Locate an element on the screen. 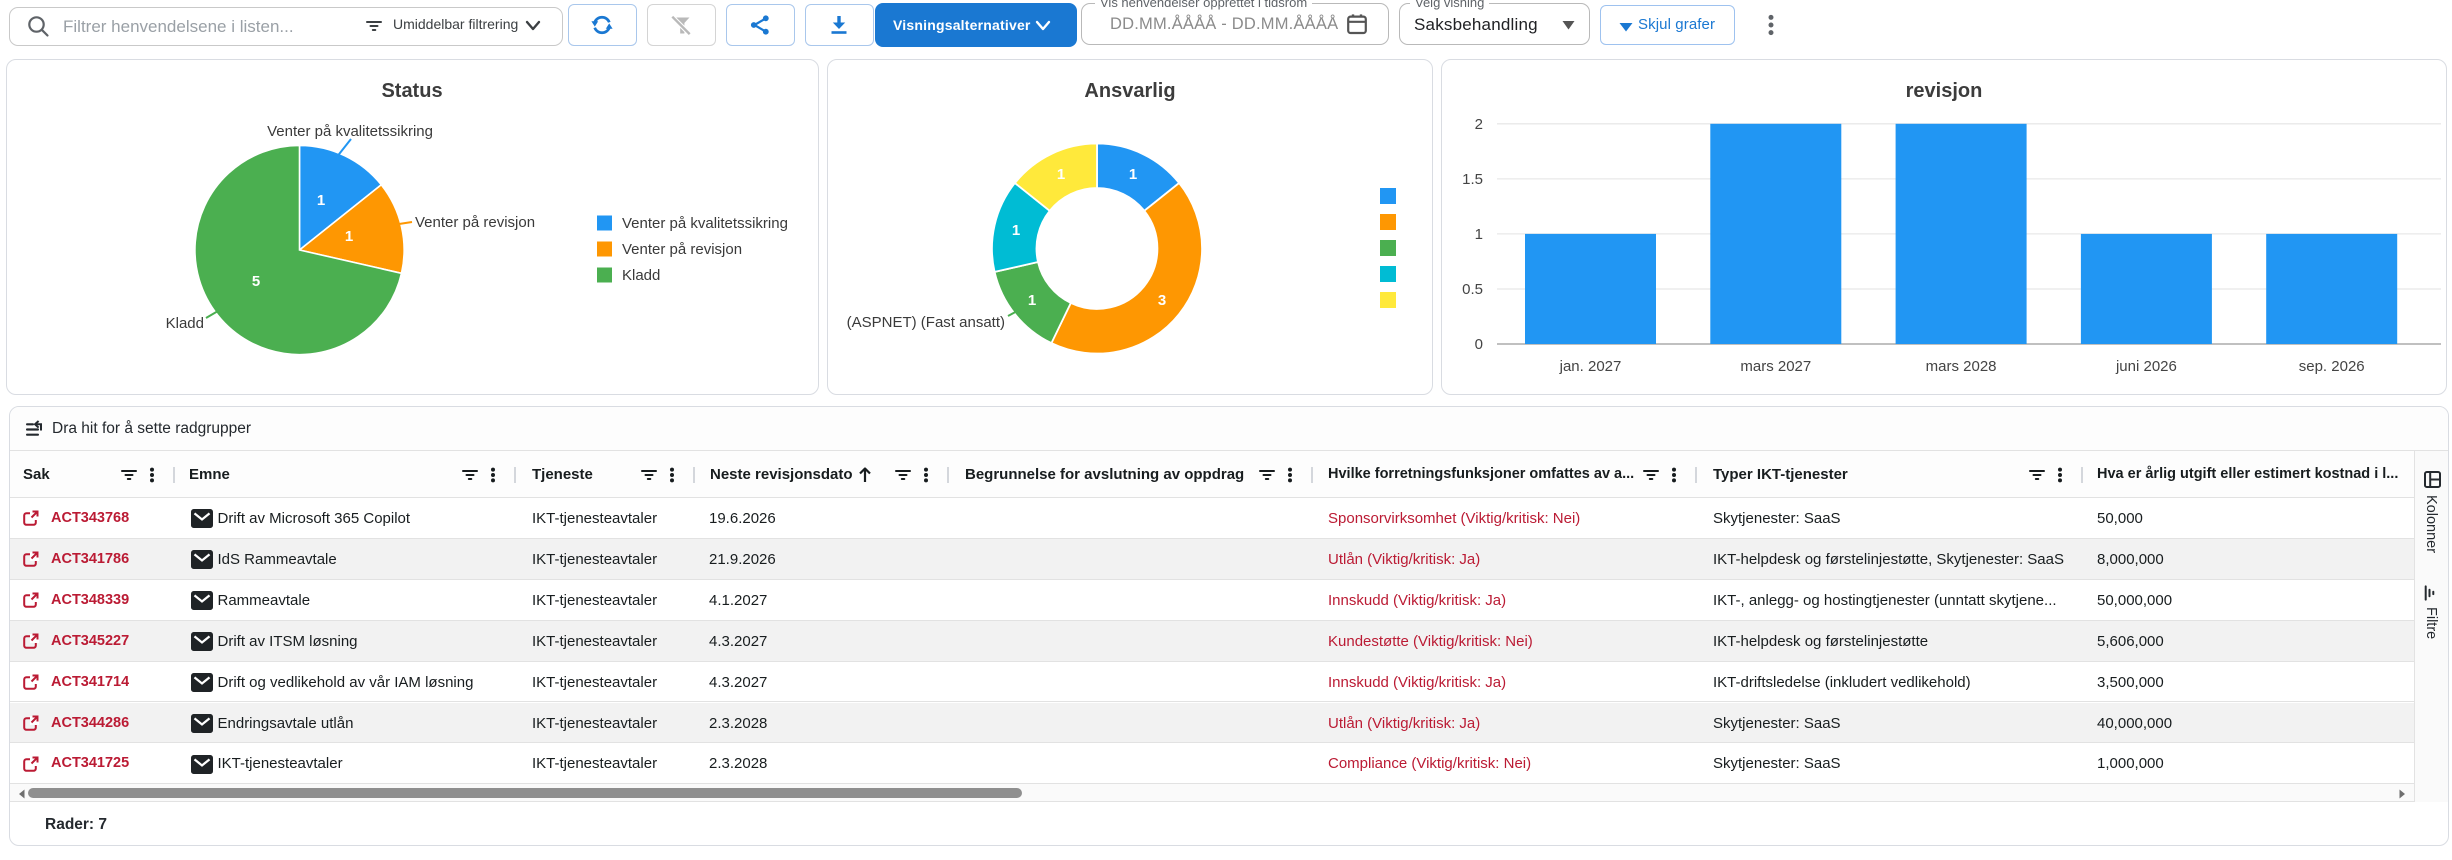 The image size is (2452, 860). svg-text: jan. 2027 is located at coordinates (1590, 366).